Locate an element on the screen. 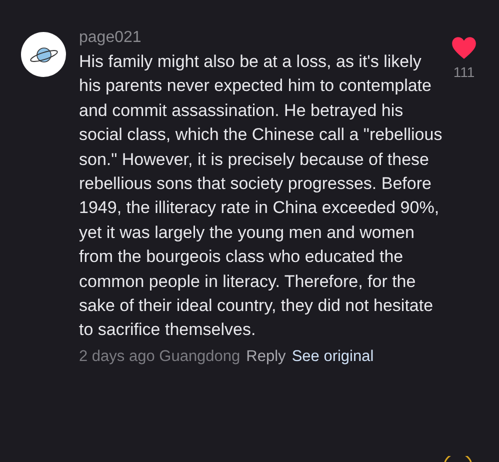 The width and height of the screenshot is (499, 462). see-original-link: See original is located at coordinates (333, 356).